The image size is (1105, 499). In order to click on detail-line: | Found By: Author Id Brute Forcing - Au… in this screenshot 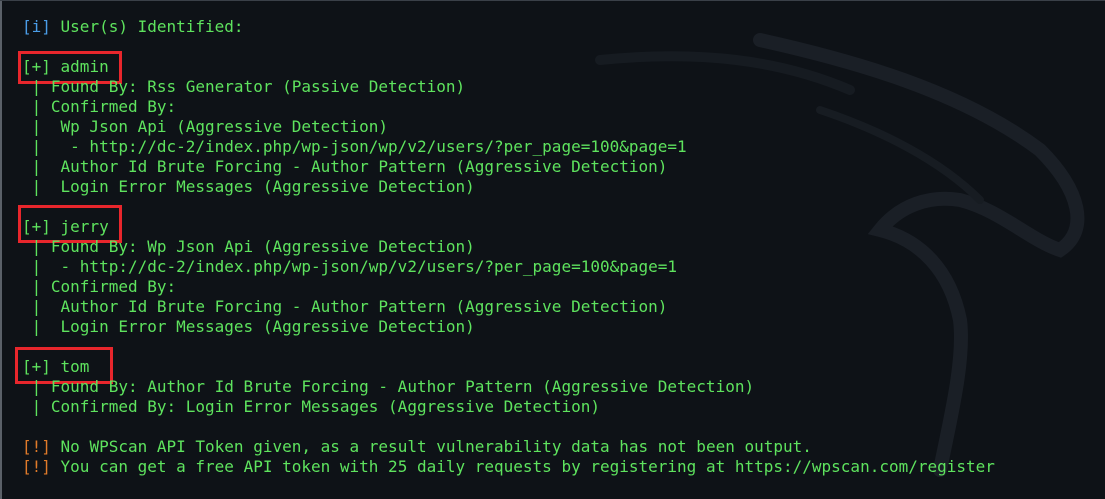, I will do `click(388, 386)`.